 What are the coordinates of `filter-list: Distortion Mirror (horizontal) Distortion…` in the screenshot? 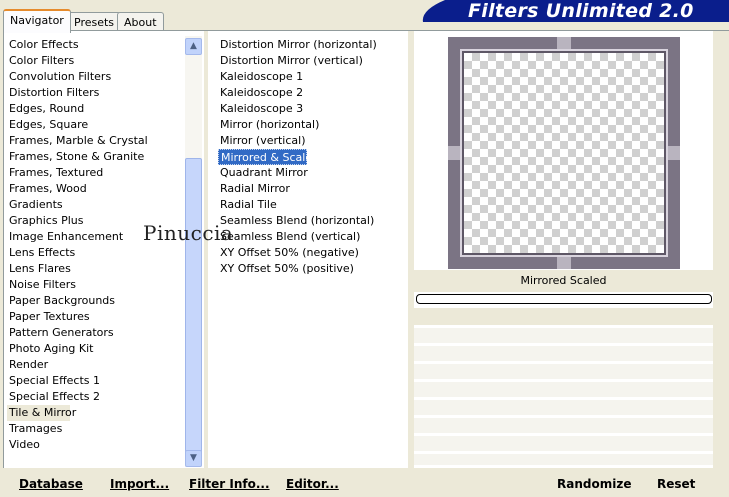 It's located at (313, 157).